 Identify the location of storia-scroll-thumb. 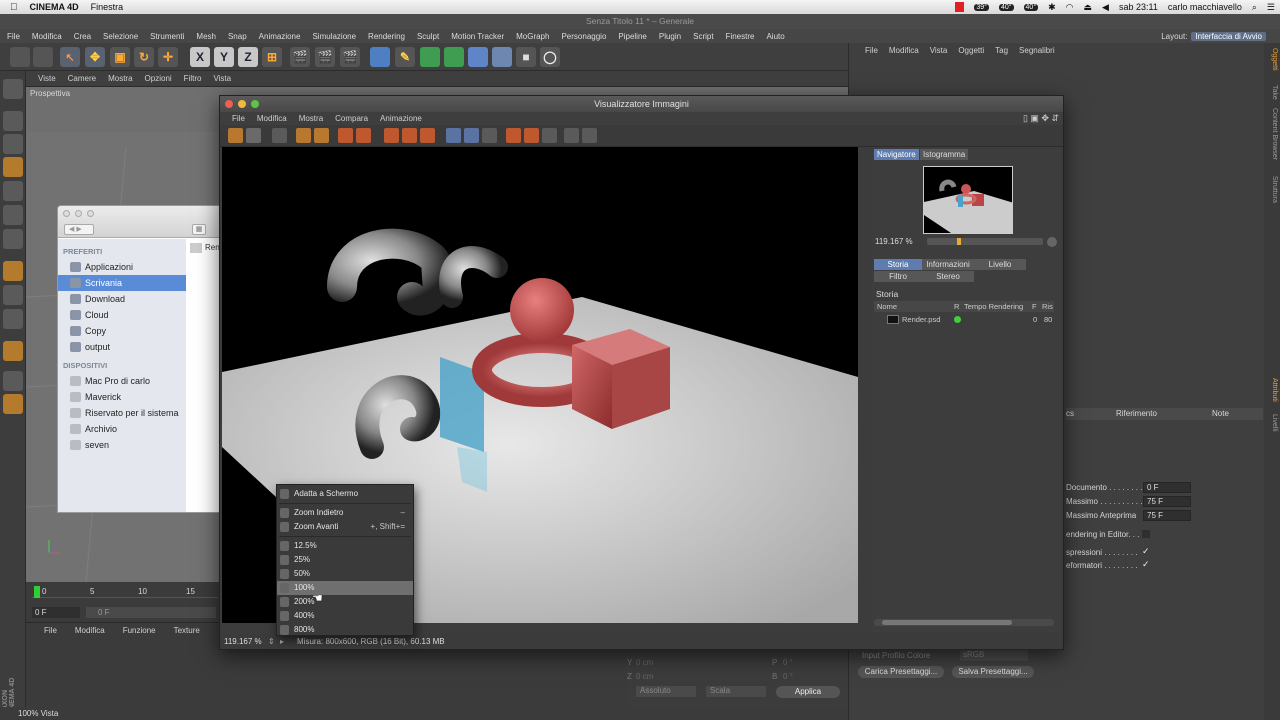
(947, 622).